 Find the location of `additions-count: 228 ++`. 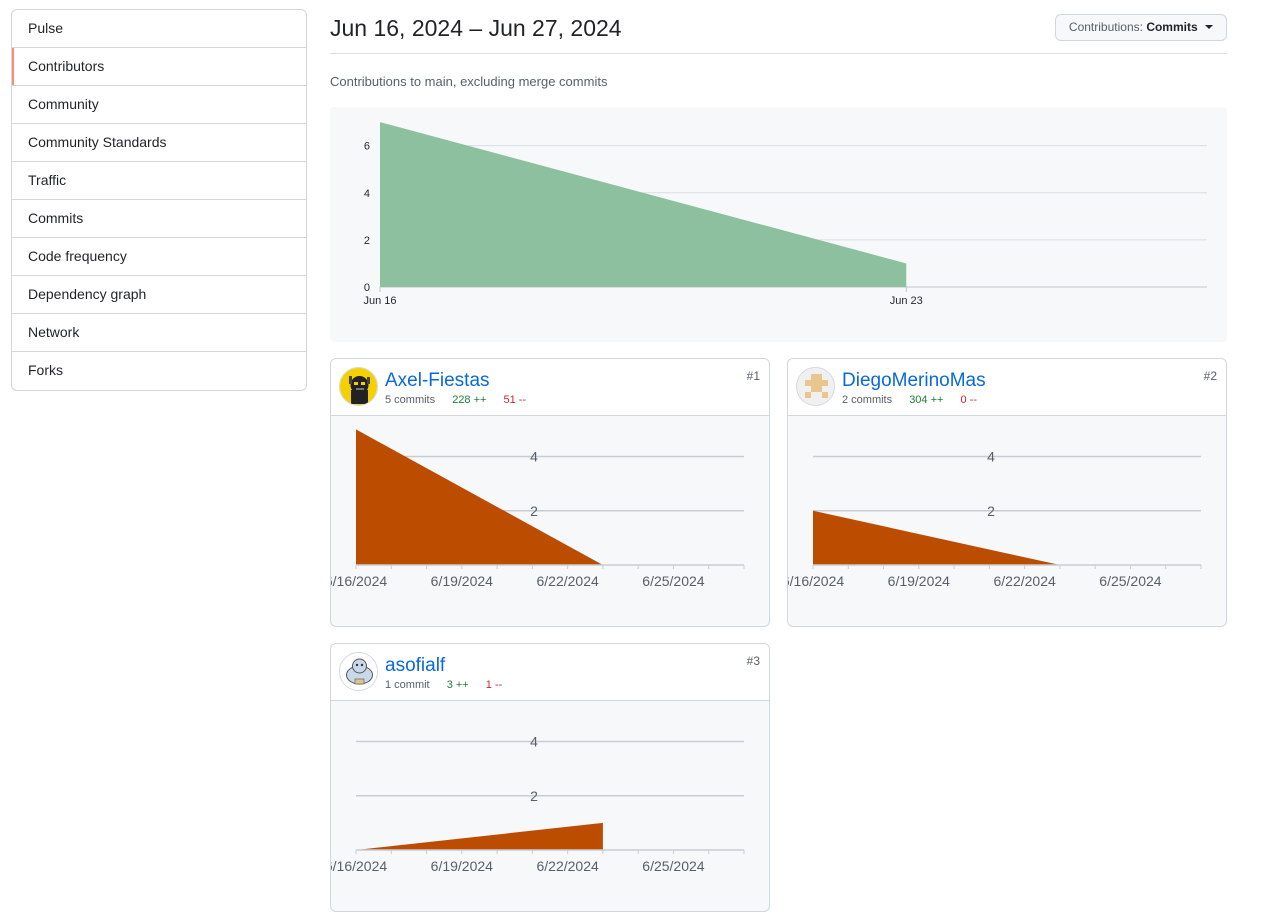

additions-count: 228 ++ is located at coordinates (469, 400).